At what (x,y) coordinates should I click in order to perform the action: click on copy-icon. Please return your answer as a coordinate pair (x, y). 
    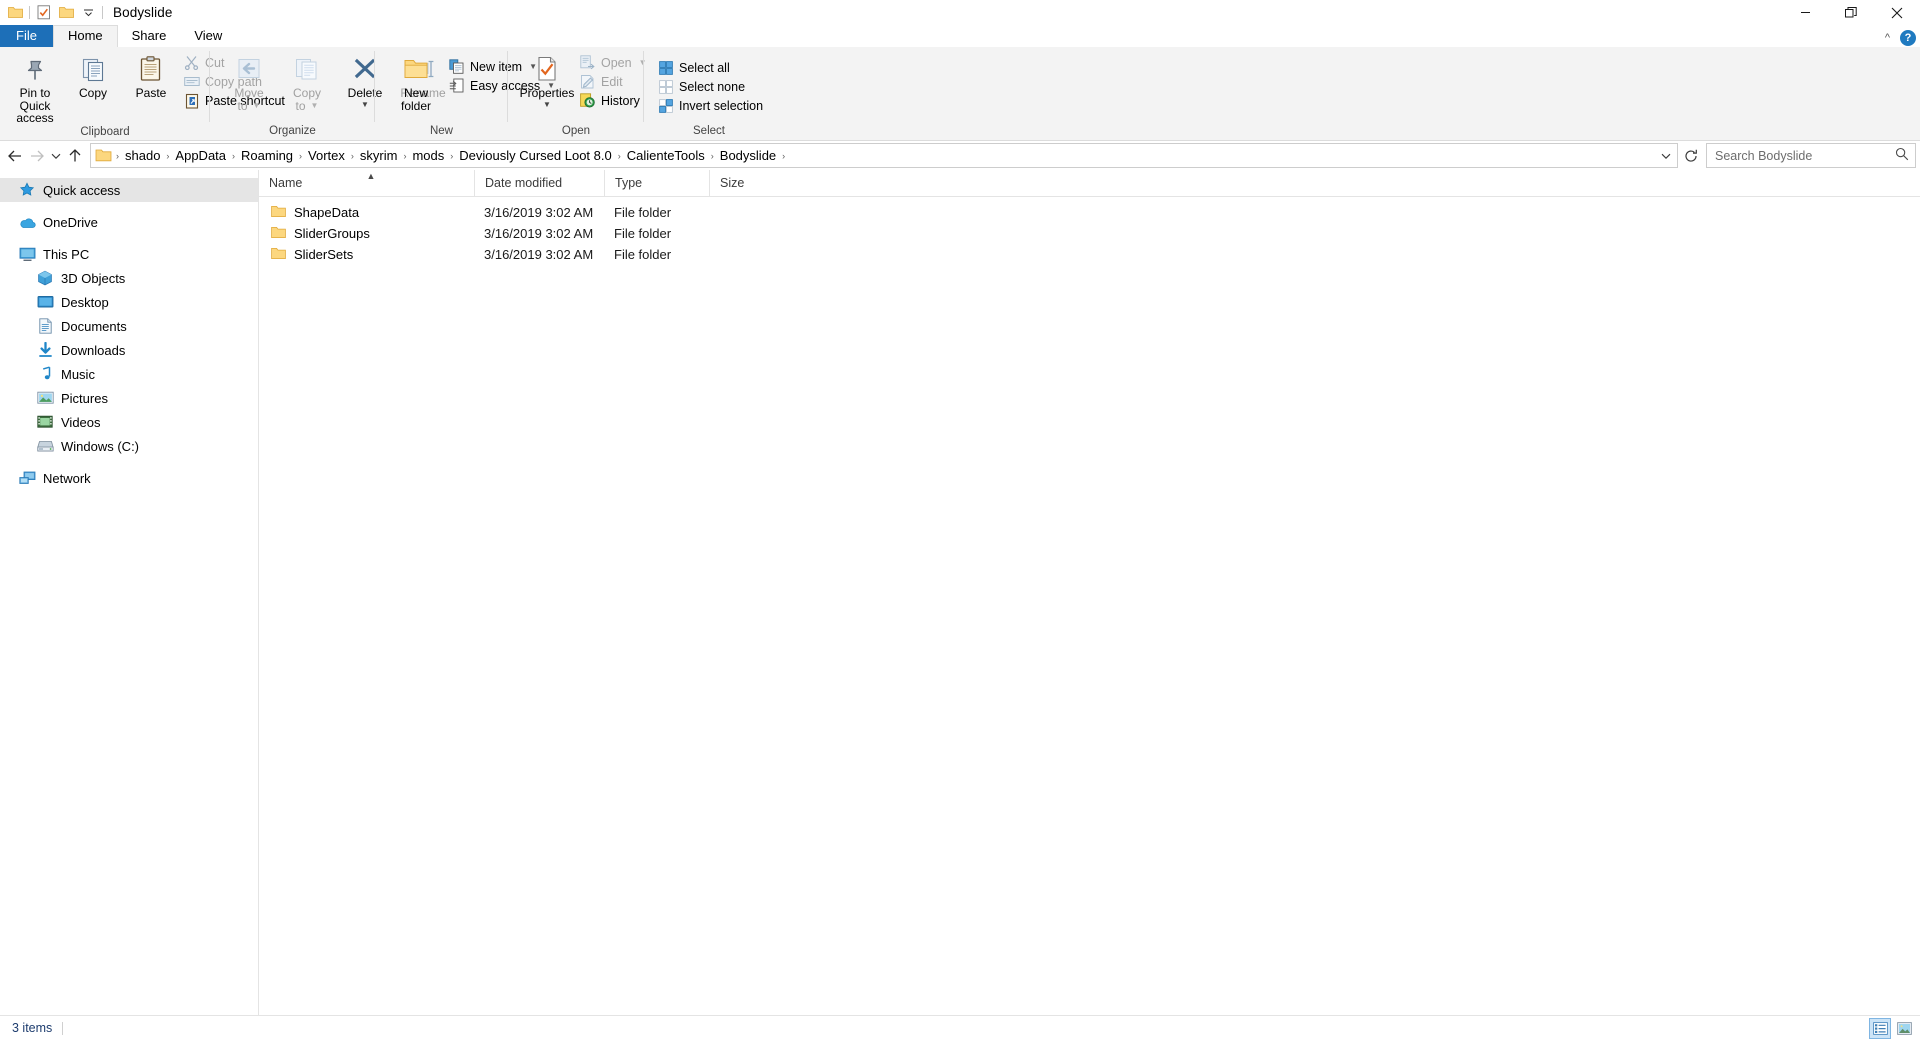
    Looking at the image, I should click on (93, 69).